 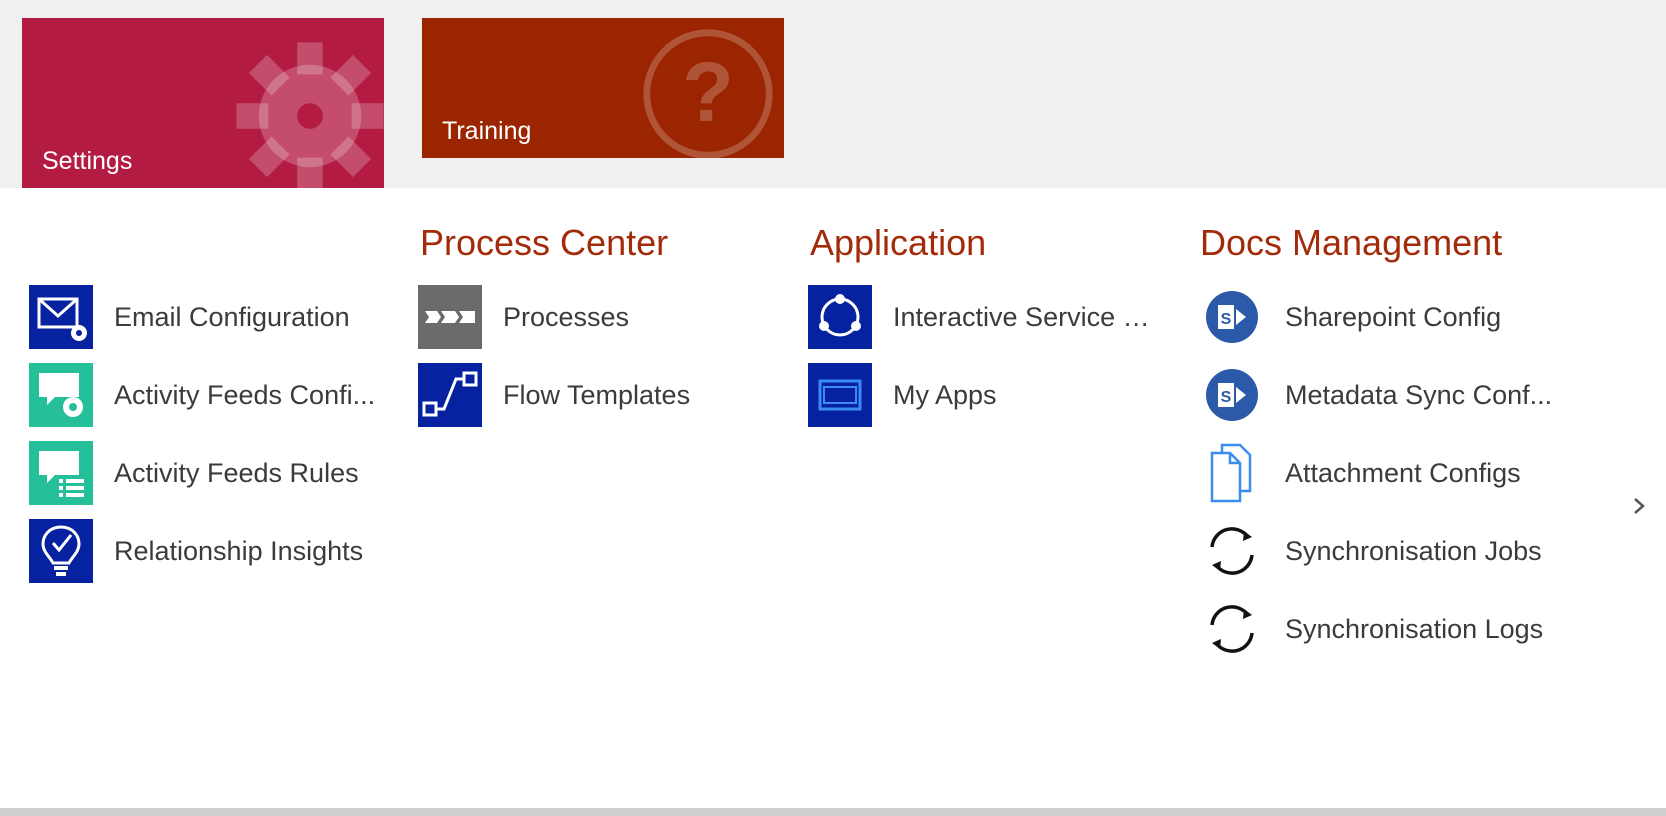 I want to click on relationship-insights-icon, so click(x=61, y=551).